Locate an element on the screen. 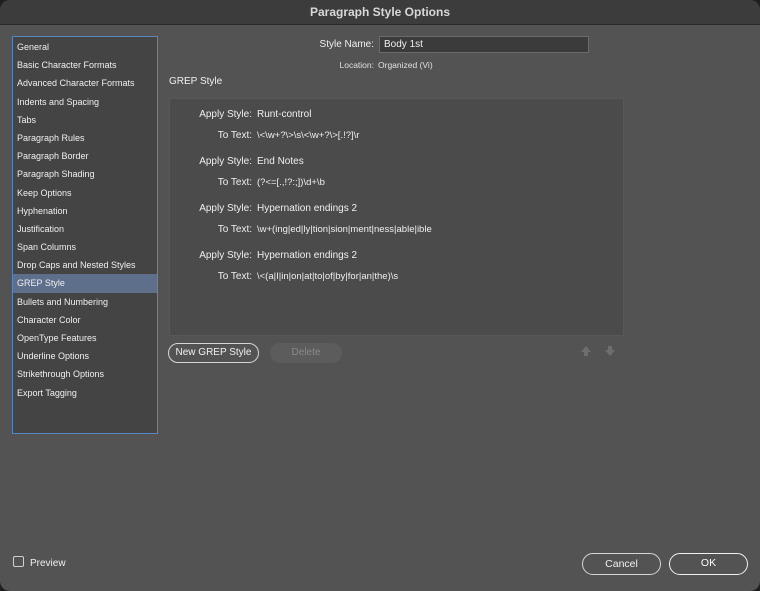 This screenshot has width=760, height=591. preview-label: Preview is located at coordinates (48, 563).